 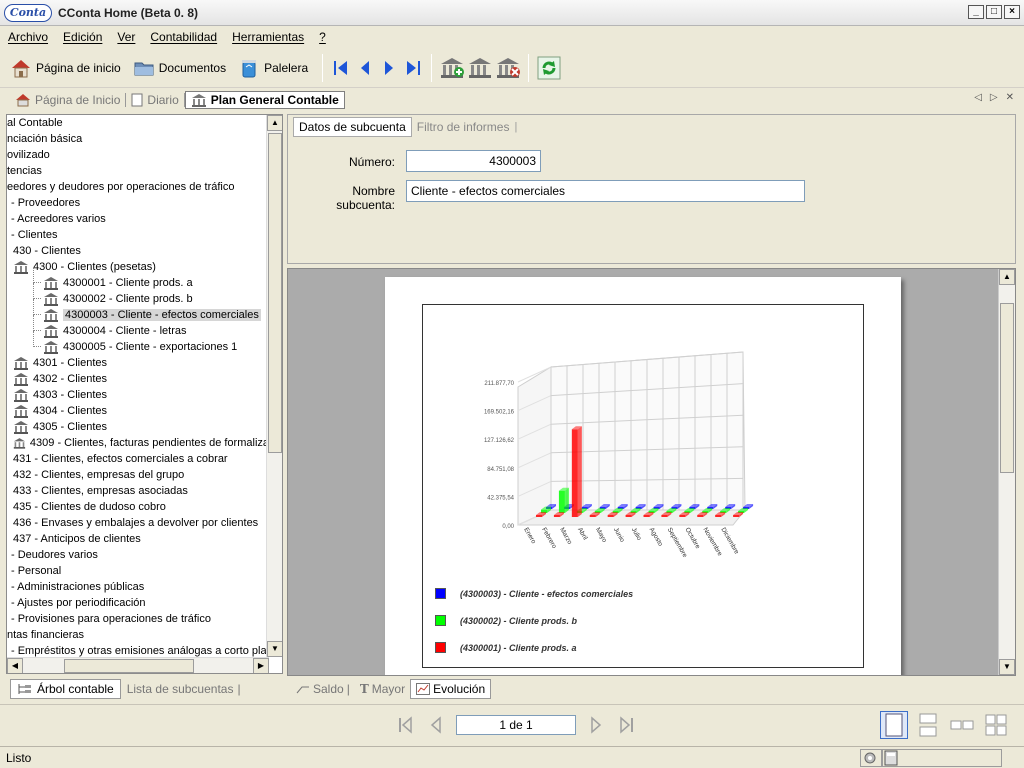 I want to click on menu-archivo: Archivo, so click(x=28, y=37).